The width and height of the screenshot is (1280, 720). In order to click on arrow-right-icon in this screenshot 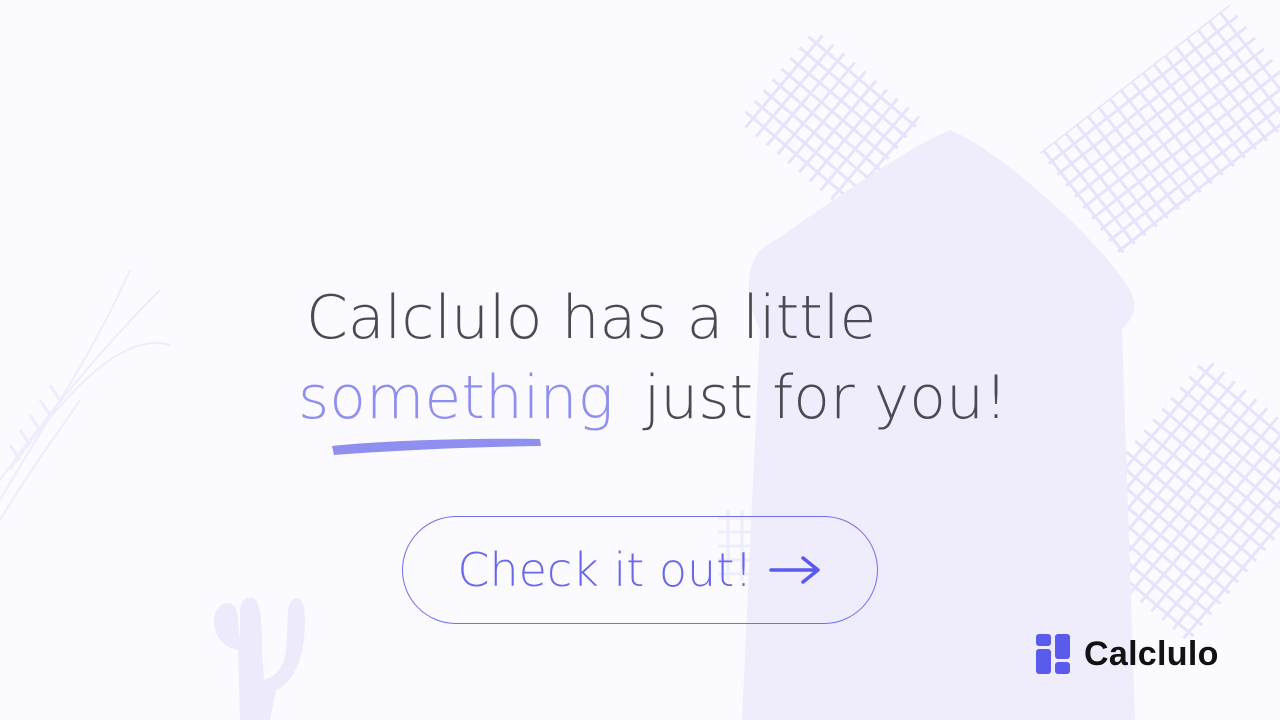, I will do `click(794, 570)`.